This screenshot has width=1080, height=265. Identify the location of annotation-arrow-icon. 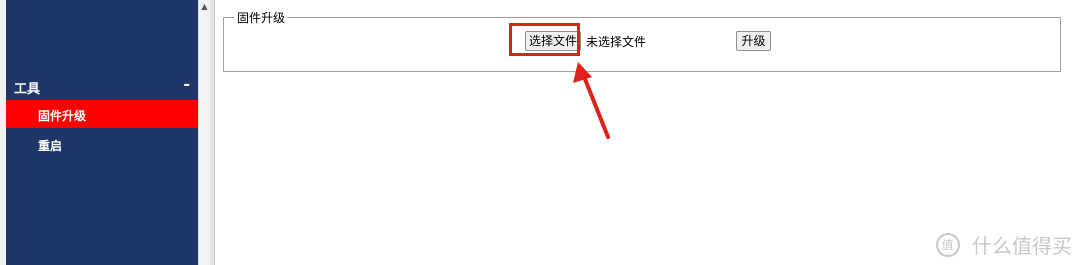
(591, 100).